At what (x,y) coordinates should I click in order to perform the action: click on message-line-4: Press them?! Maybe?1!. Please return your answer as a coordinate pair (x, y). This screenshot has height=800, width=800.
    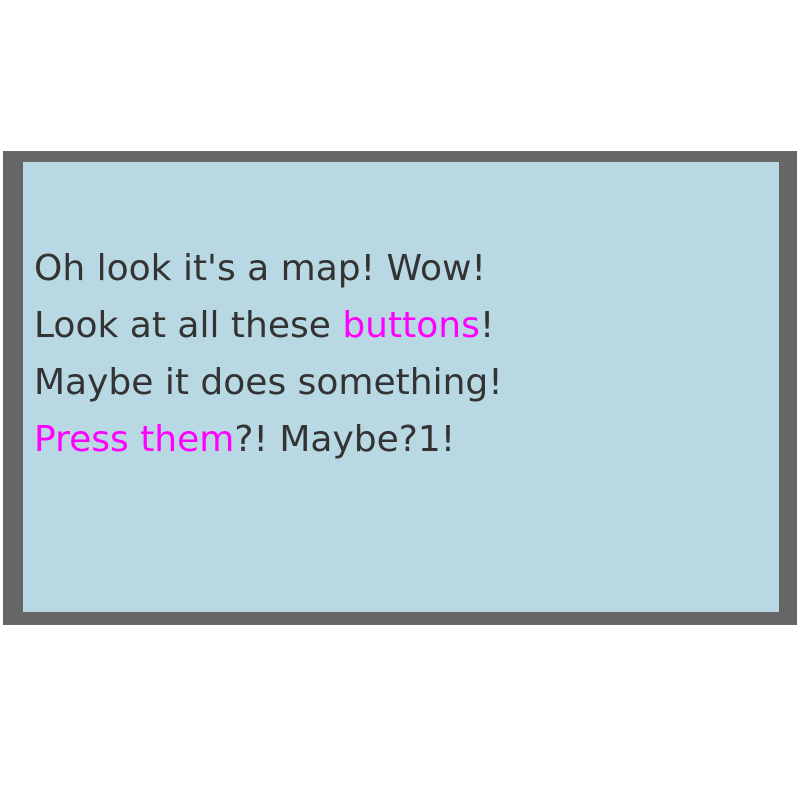
    Looking at the image, I should click on (268, 439).